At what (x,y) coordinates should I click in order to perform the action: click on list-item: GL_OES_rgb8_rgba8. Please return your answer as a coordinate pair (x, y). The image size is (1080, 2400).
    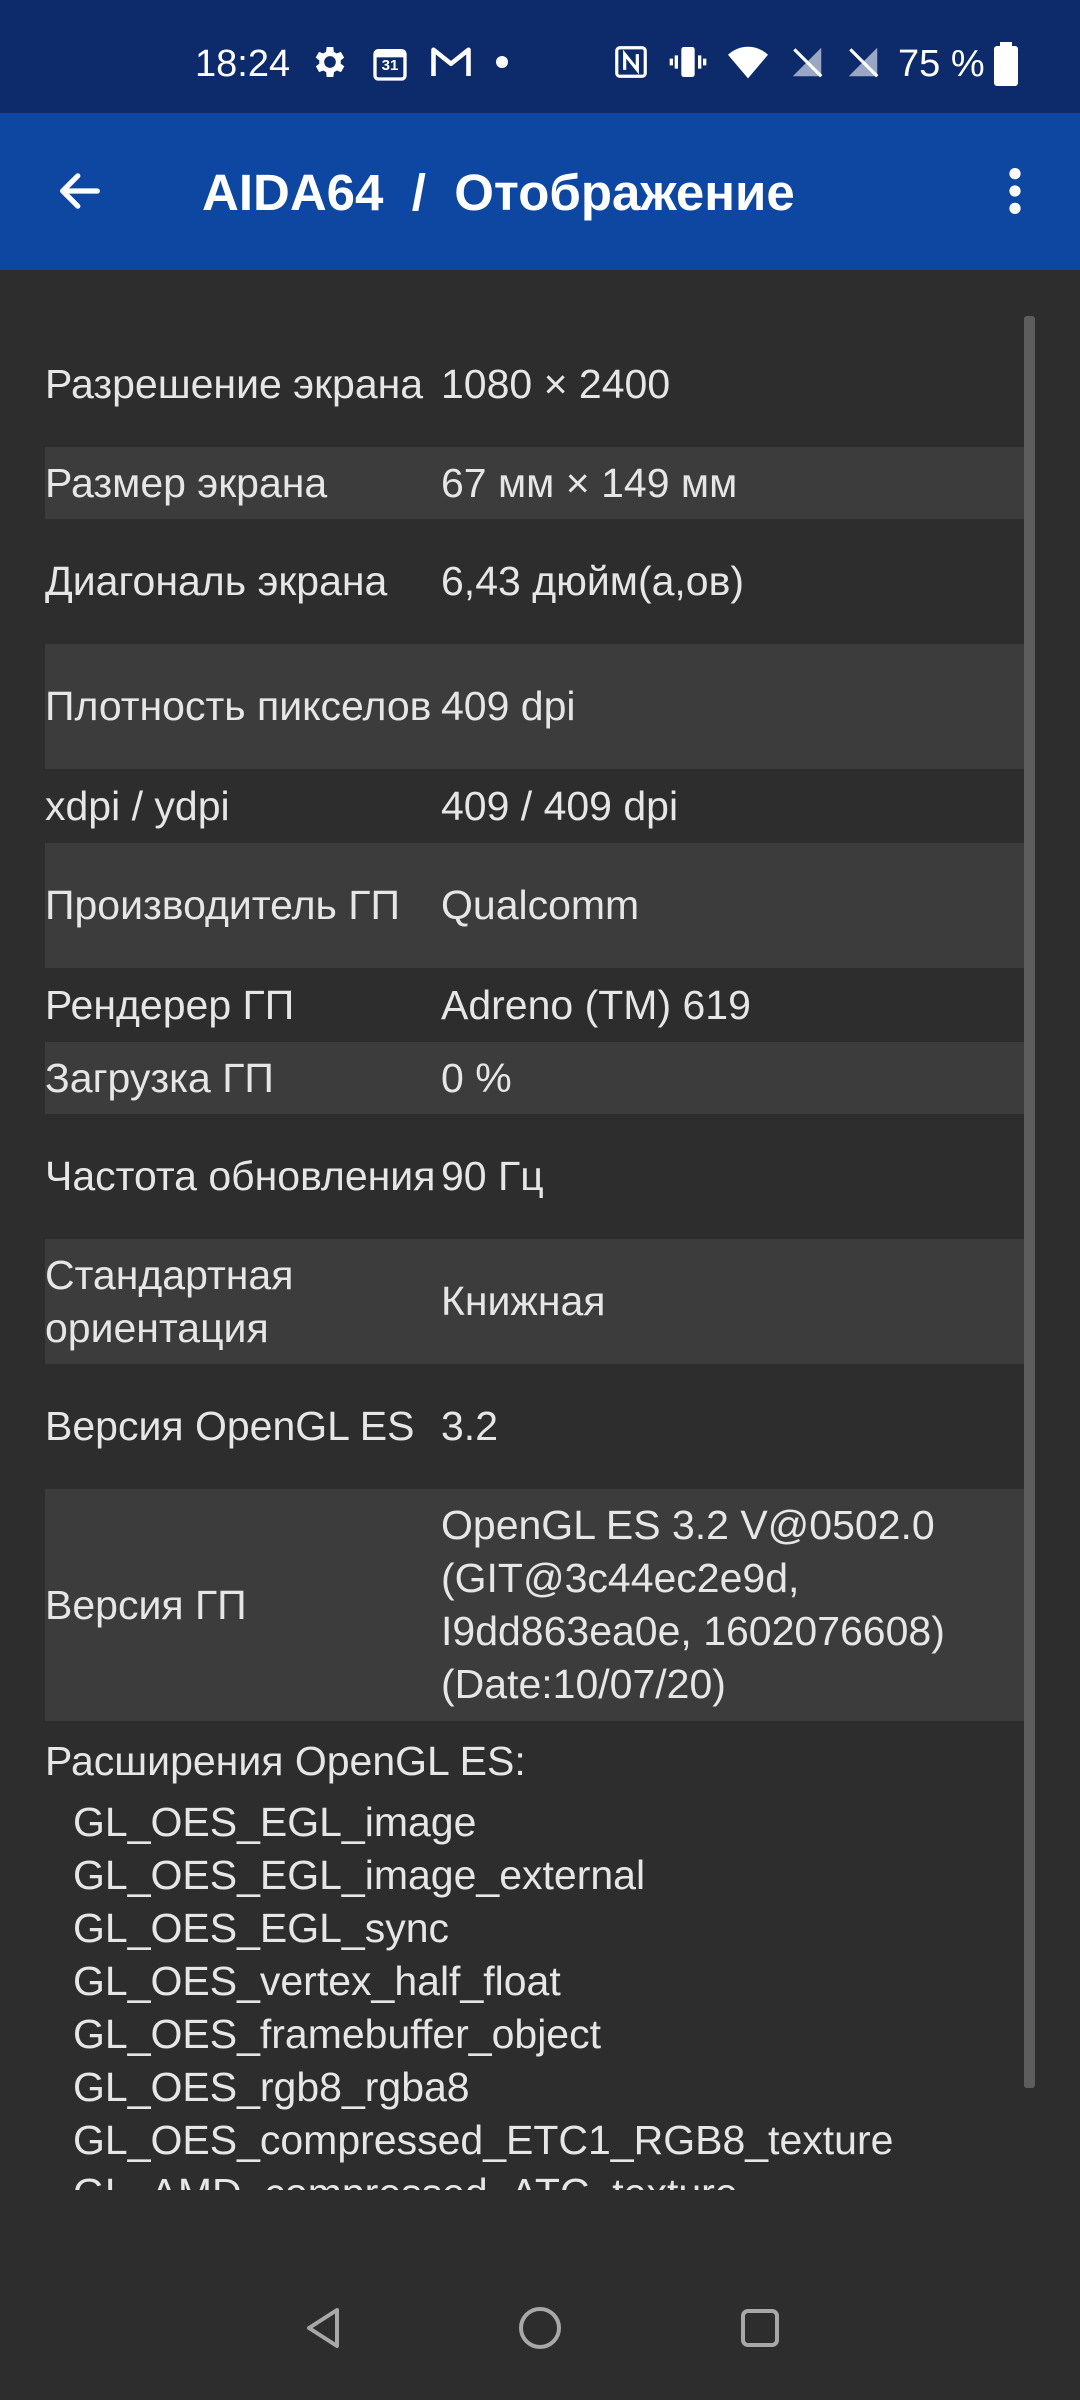
    Looking at the image, I should click on (271, 2087).